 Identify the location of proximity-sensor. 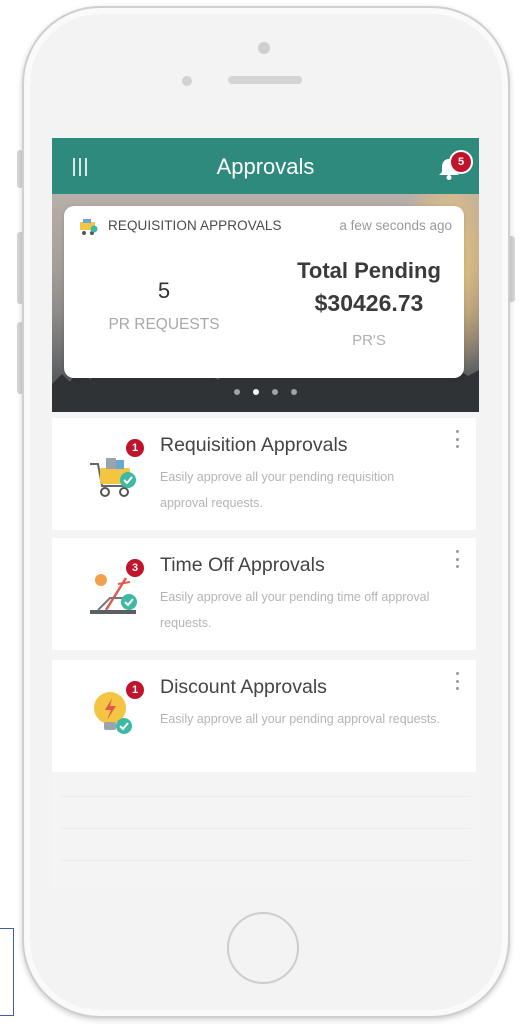
(187, 81).